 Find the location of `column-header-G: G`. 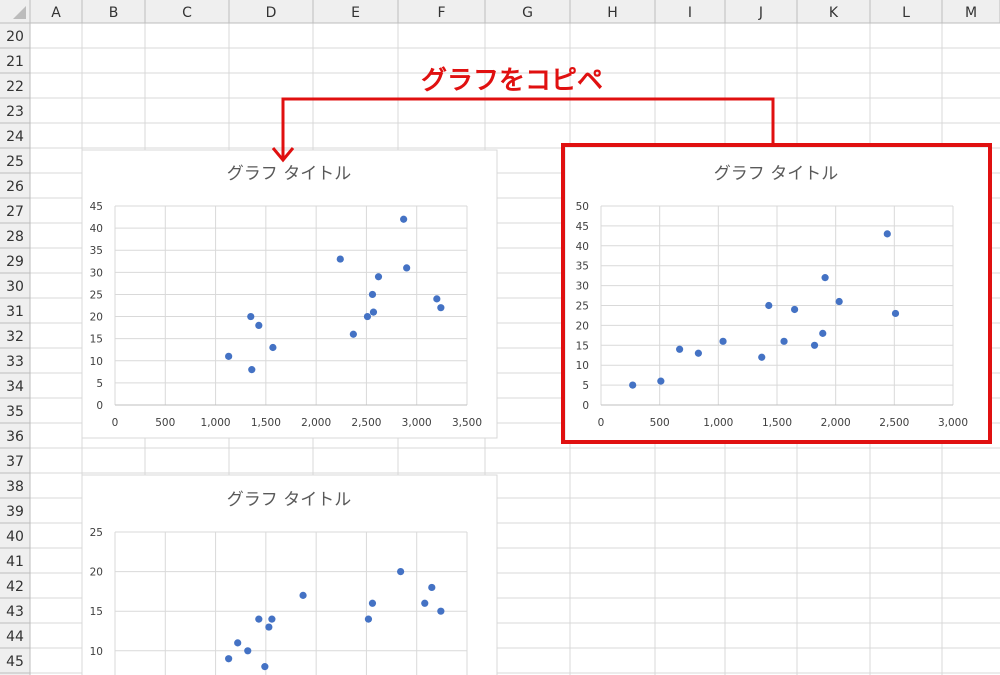

column-header-G: G is located at coordinates (527, 13).